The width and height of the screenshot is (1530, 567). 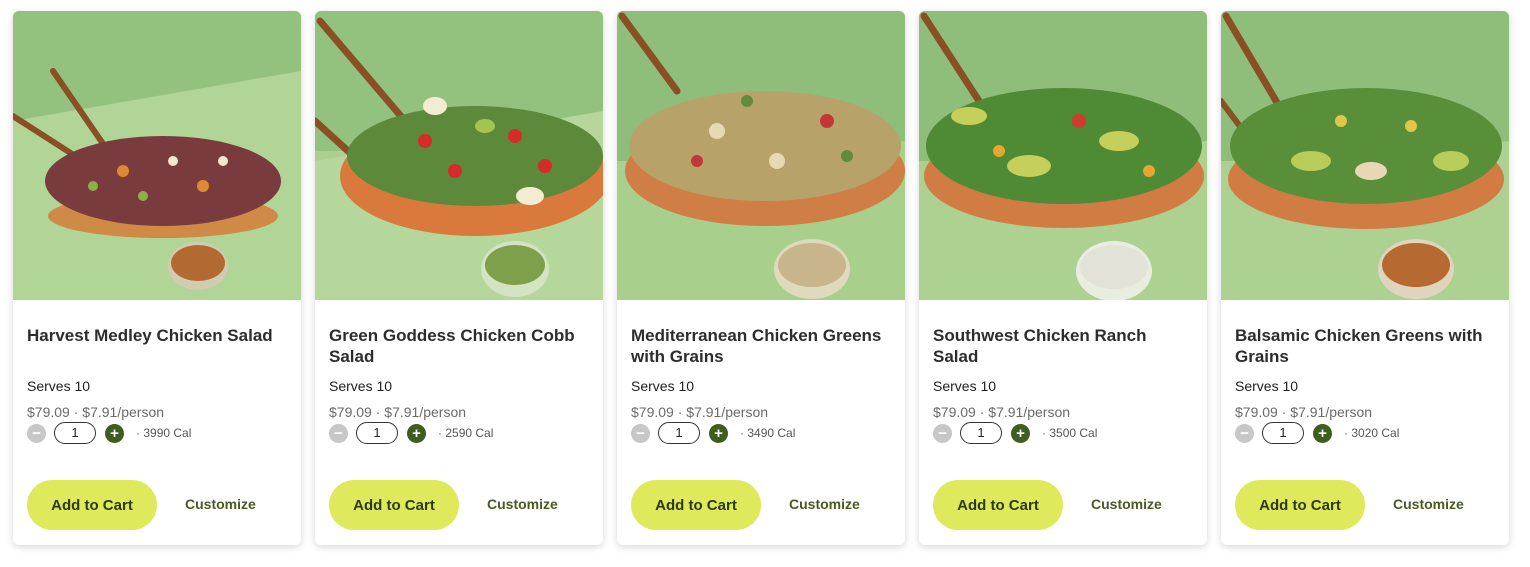 I want to click on product-title: Southwest Chicken Ranch Salad, so click(x=1064, y=346).